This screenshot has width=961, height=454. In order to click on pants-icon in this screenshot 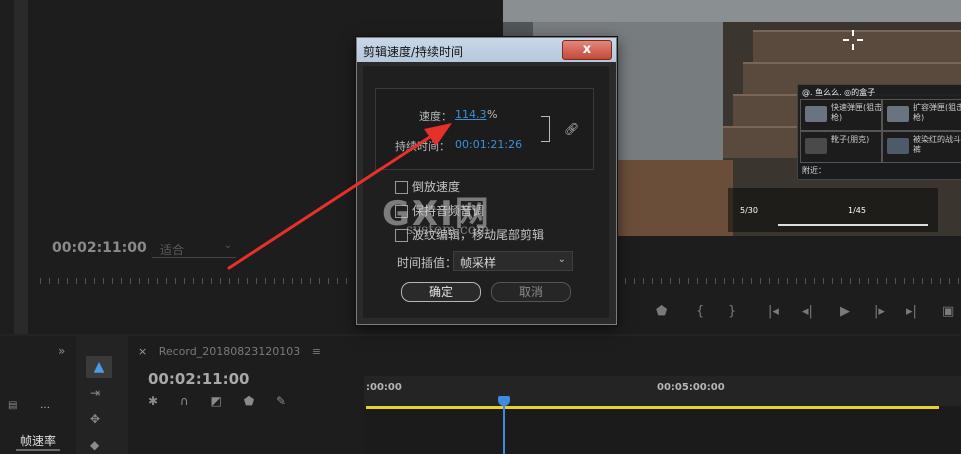, I will do `click(898, 146)`.